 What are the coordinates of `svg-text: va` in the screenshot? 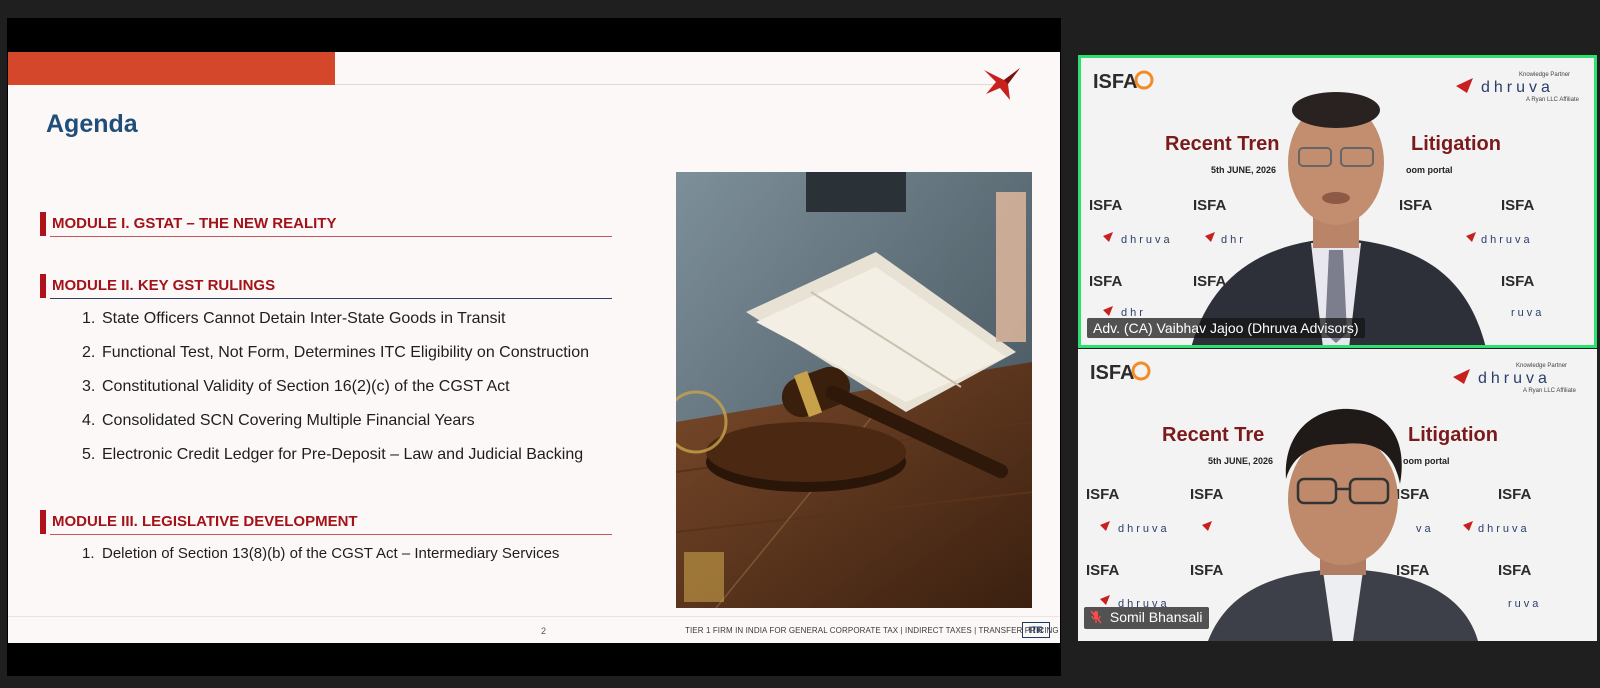 It's located at (1425, 529).